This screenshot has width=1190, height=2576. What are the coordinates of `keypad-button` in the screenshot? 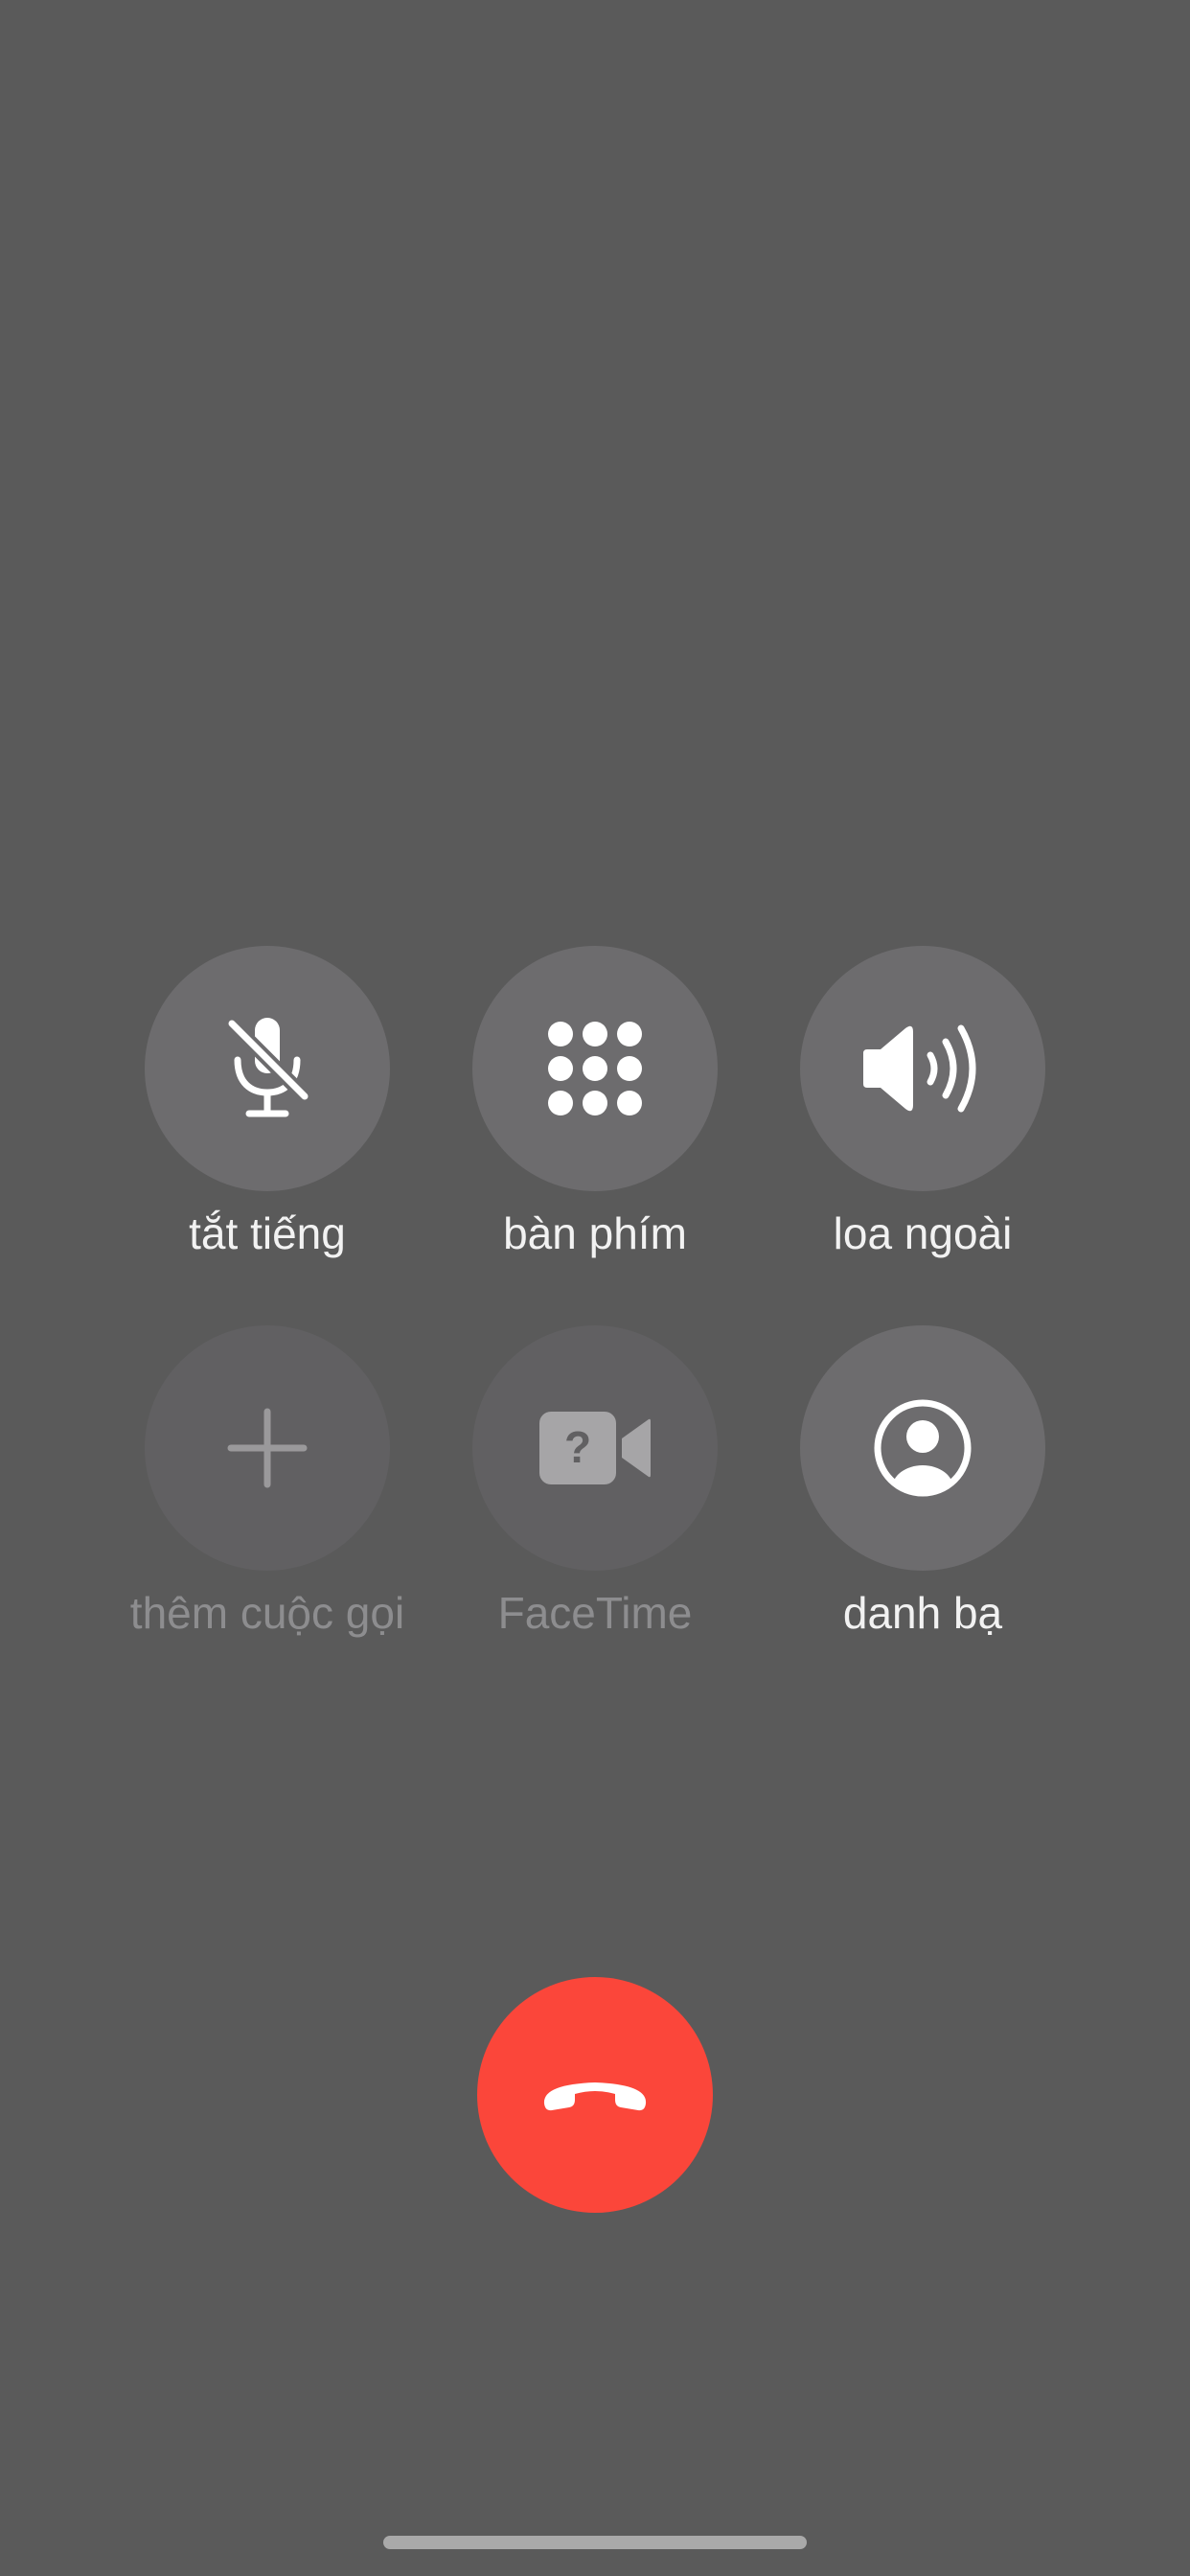 It's located at (595, 1068).